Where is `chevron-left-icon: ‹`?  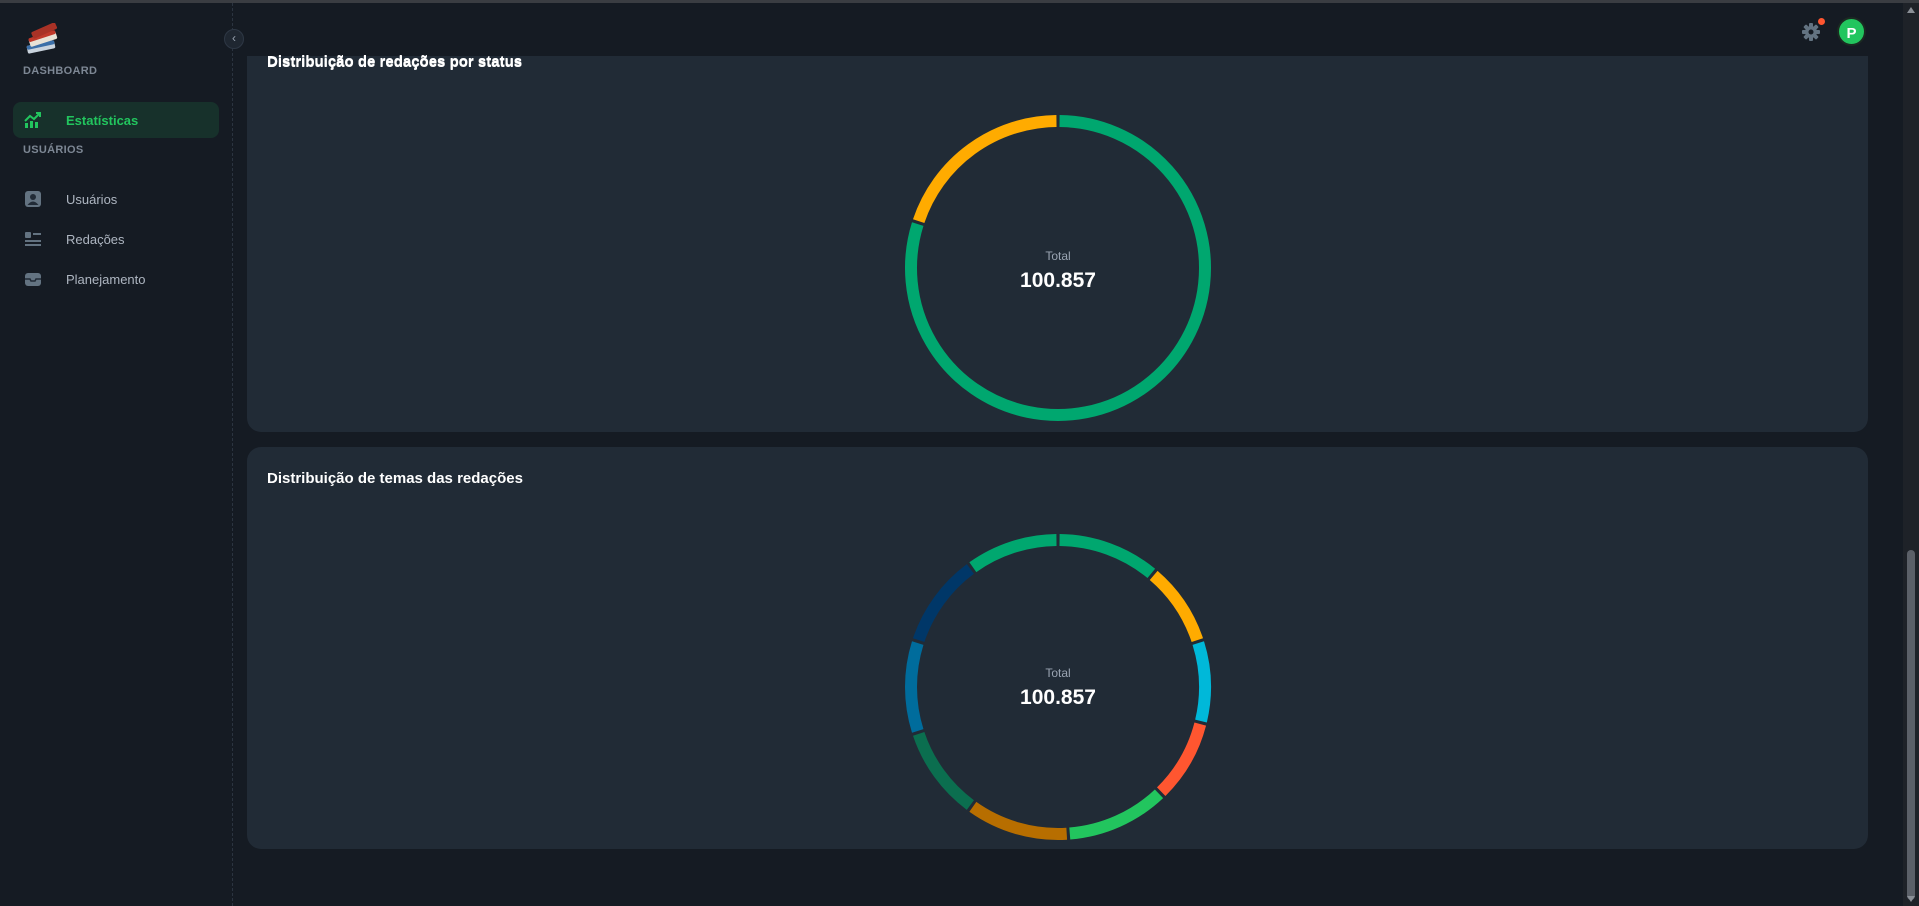 chevron-left-icon: ‹ is located at coordinates (234, 38).